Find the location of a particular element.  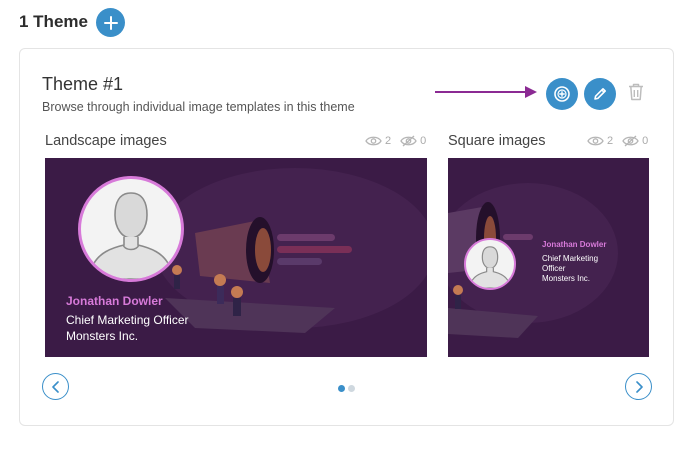

carousel-next-button is located at coordinates (638, 386).